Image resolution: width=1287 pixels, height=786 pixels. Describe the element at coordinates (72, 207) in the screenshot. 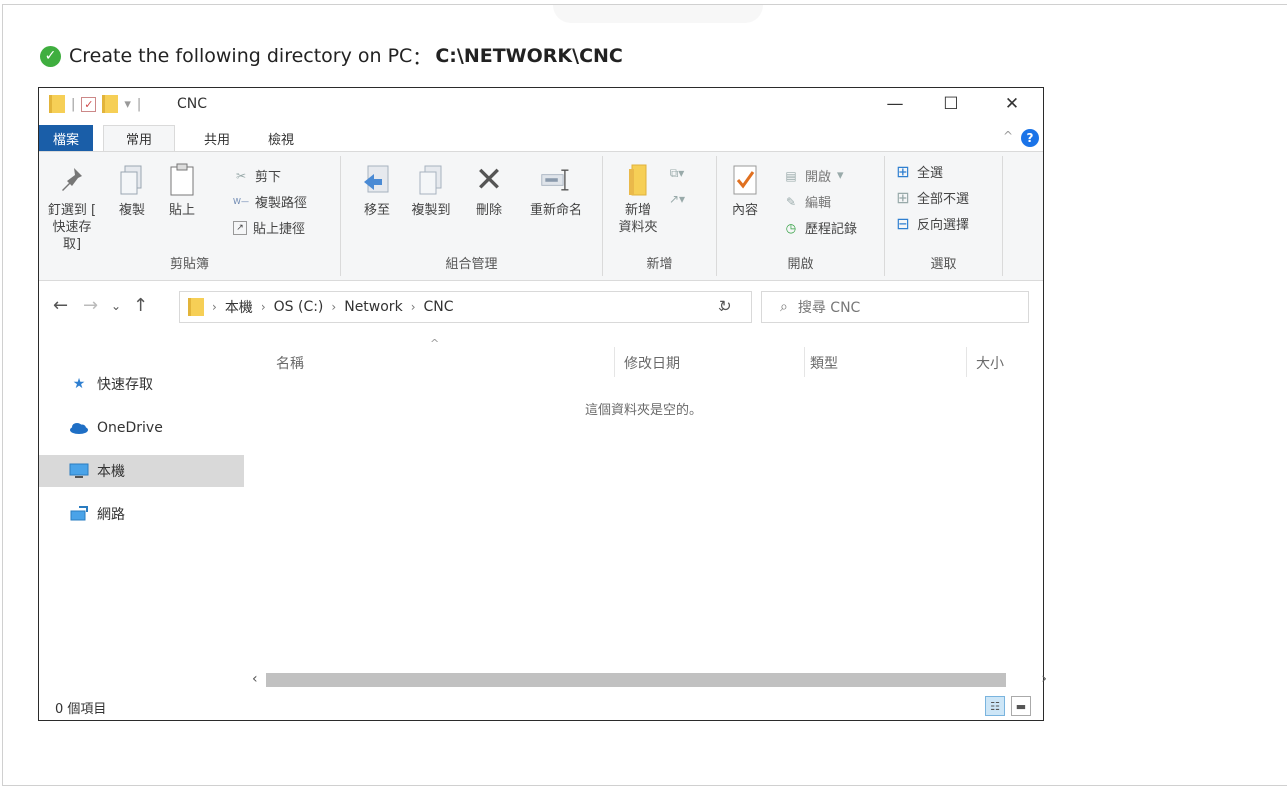

I see `pin-quick-access-button: 釘選到 [ 快速存取]` at that location.